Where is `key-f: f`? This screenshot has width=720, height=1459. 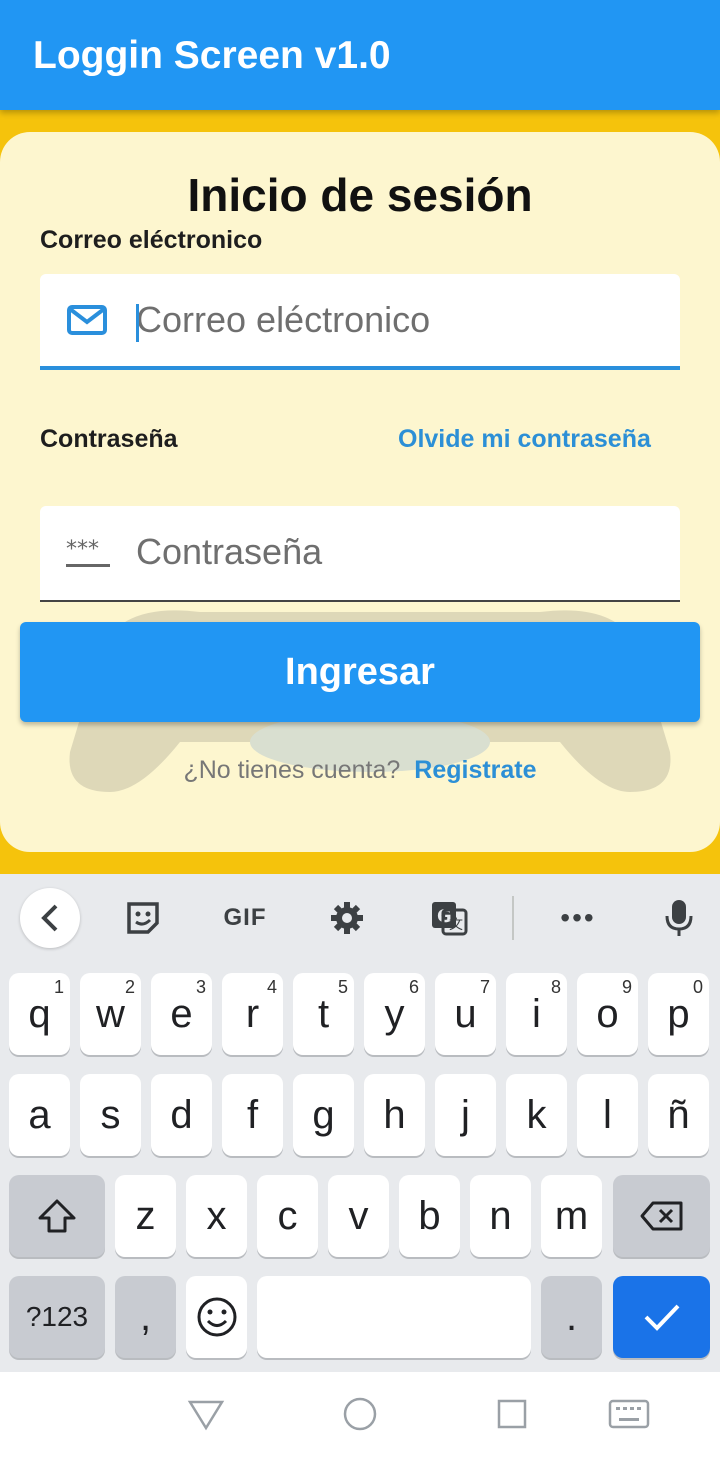 key-f: f is located at coordinates (252, 1115).